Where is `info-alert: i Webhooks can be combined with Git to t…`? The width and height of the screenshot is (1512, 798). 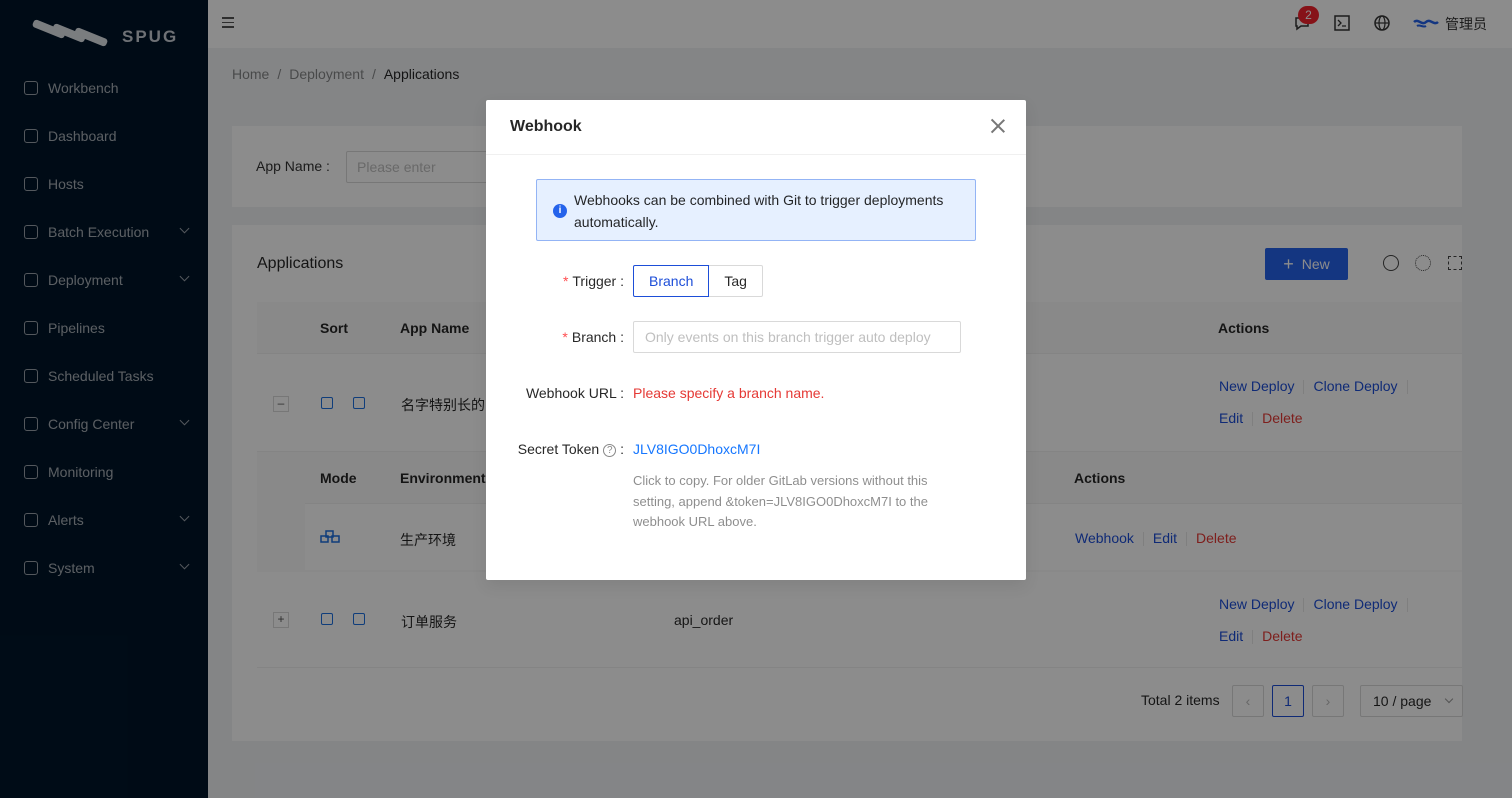
info-alert: i Webhooks can be combined with Git to t… is located at coordinates (756, 210).